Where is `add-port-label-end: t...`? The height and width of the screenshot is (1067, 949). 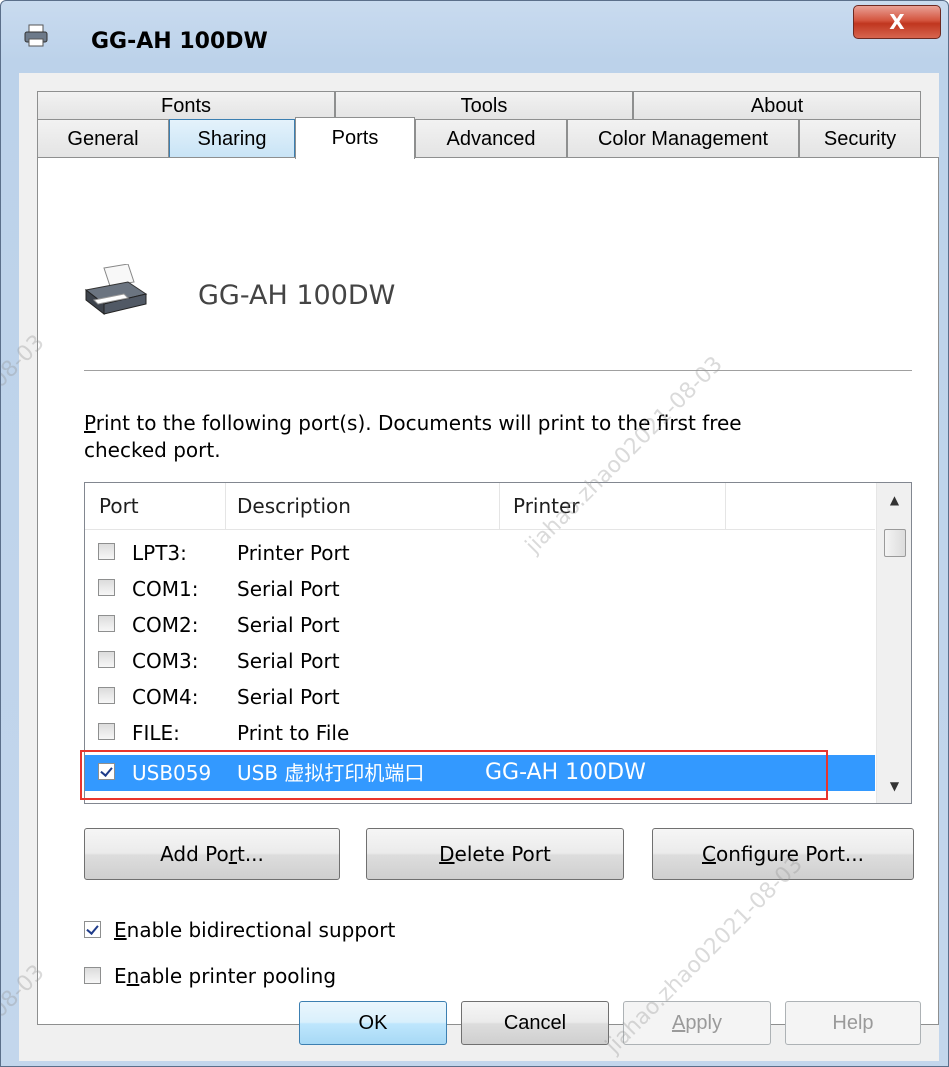
add-port-label-end: t... is located at coordinates (250, 854).